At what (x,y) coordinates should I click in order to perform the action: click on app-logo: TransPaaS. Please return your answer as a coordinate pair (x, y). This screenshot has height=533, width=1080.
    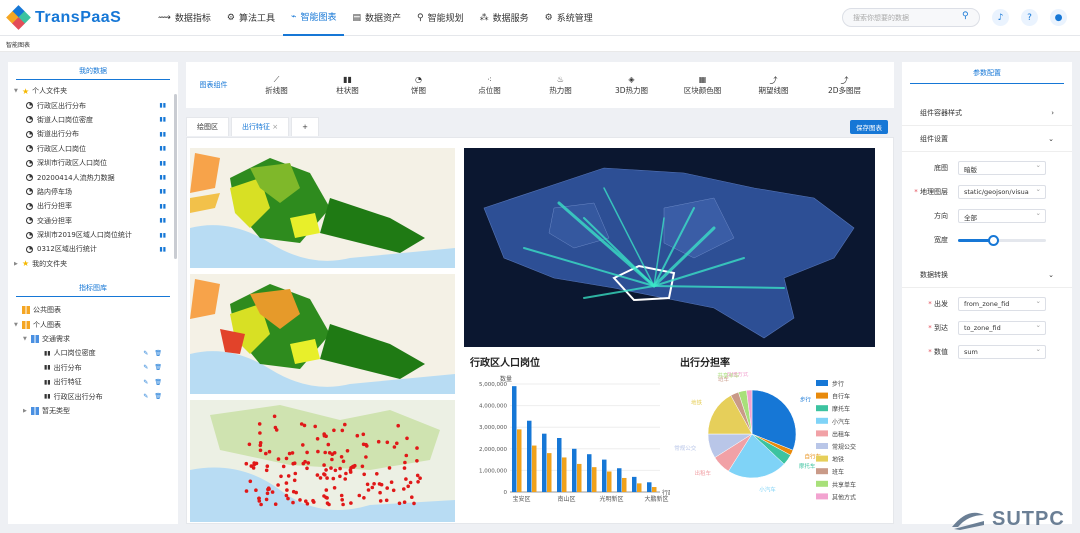
    Looking at the image, I should click on (78, 17).